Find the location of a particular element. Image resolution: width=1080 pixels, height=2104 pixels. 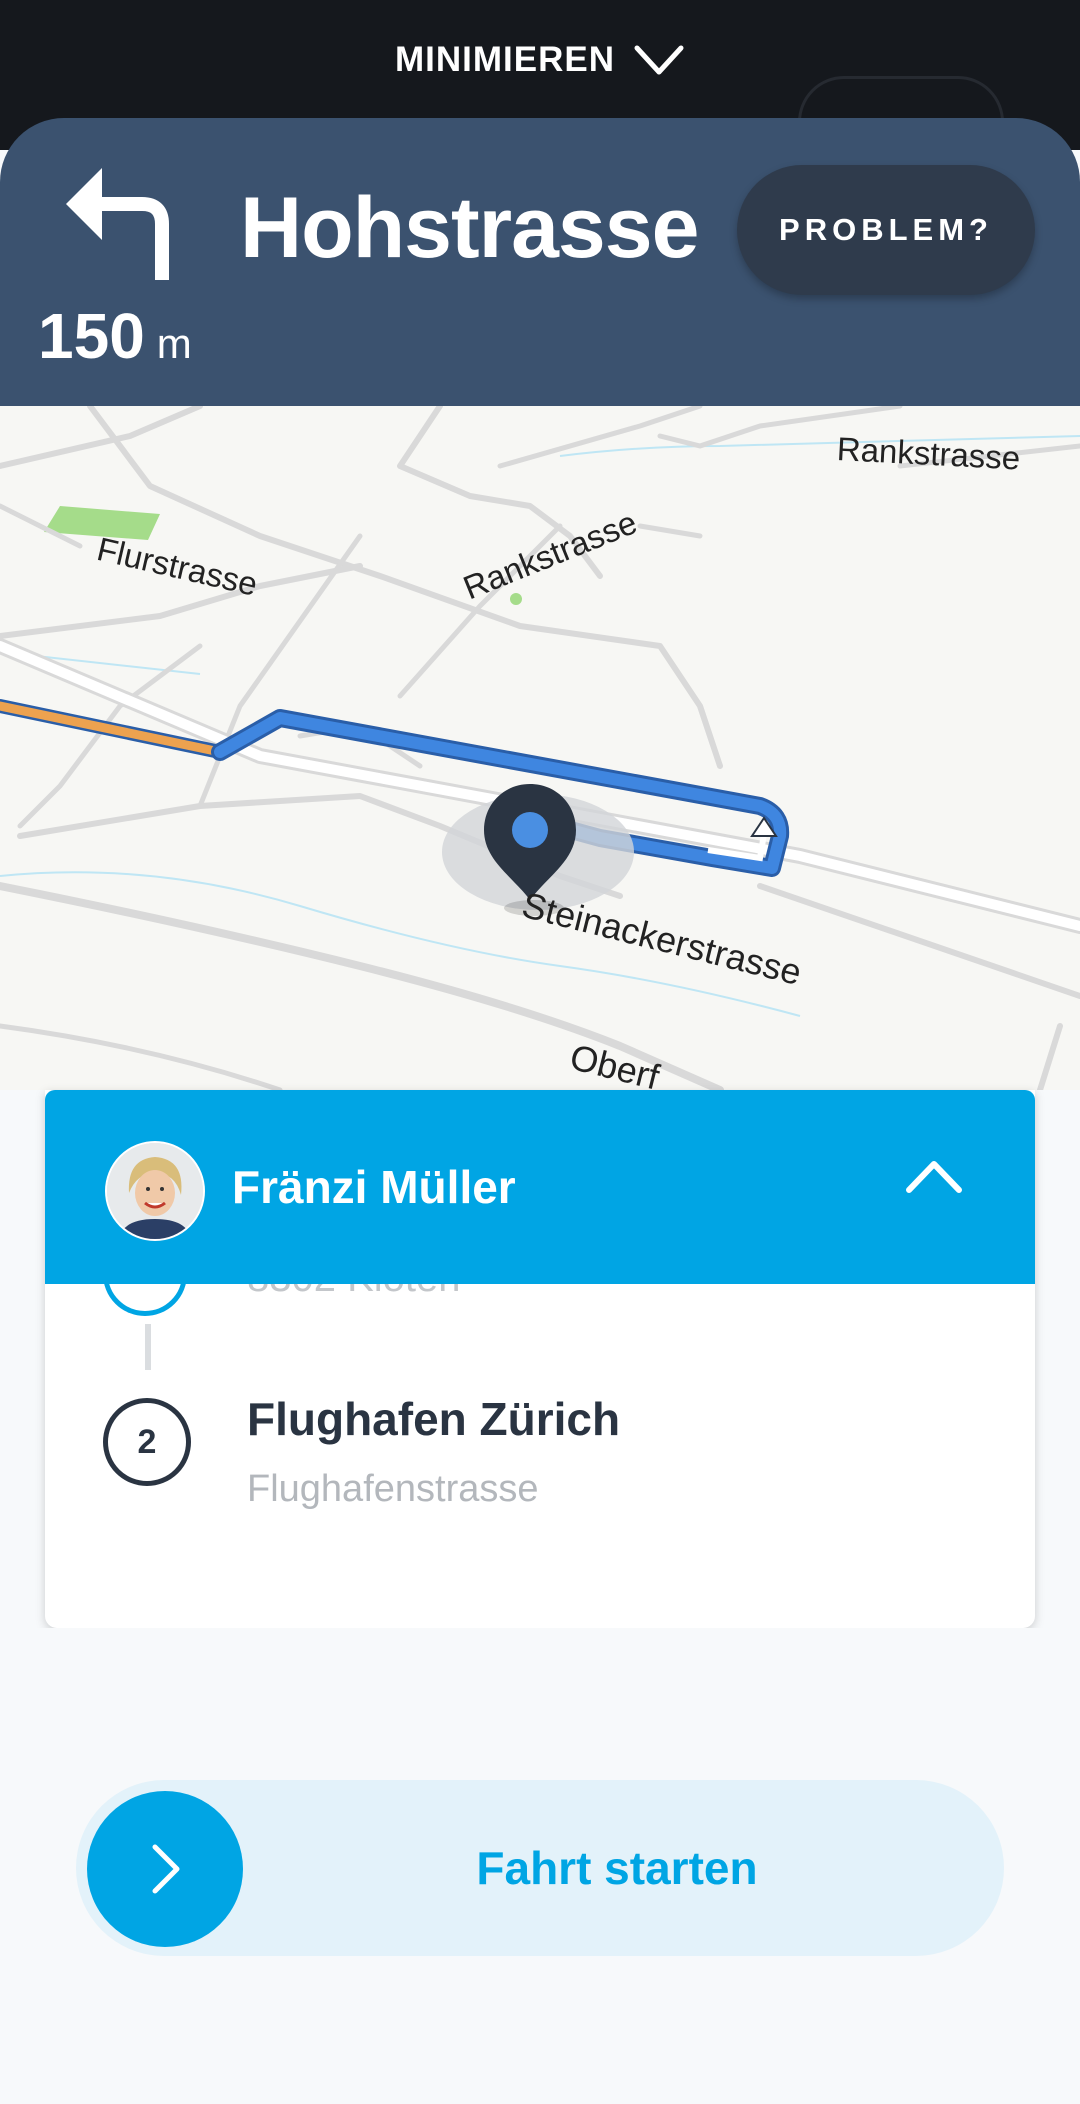

stop-title: Flughafen Zürich is located at coordinates (434, 1419).